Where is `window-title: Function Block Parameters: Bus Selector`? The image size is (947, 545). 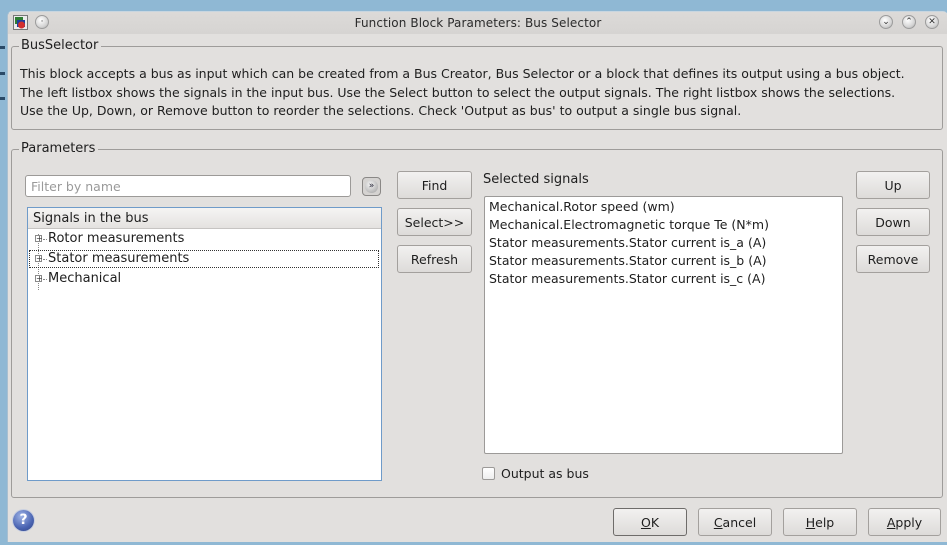 window-title: Function Block Parameters: Bus Selector is located at coordinates (478, 23).